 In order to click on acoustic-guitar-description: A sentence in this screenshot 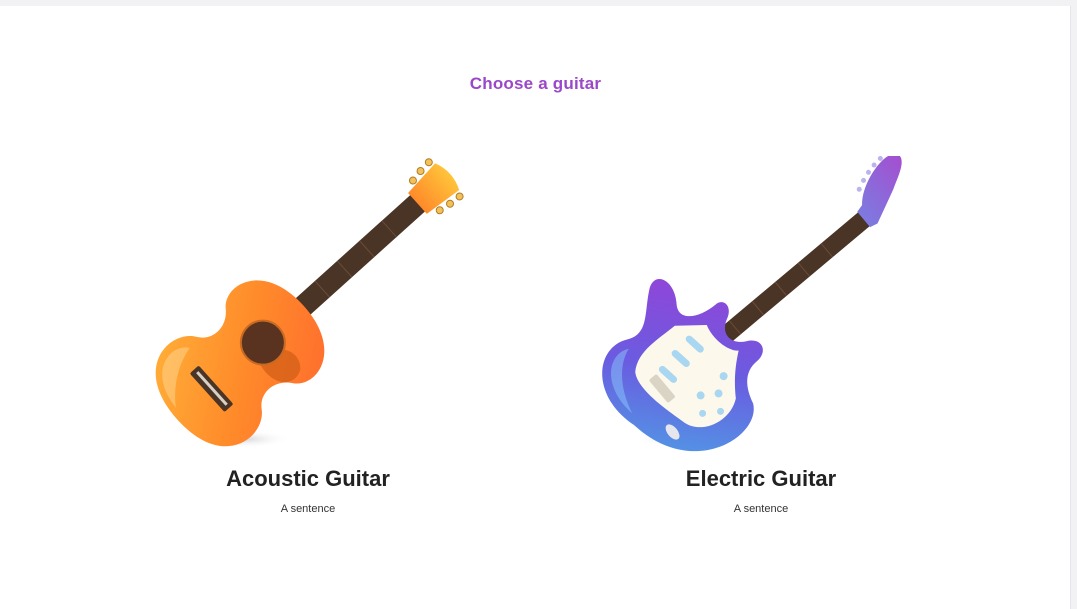, I will do `click(308, 509)`.